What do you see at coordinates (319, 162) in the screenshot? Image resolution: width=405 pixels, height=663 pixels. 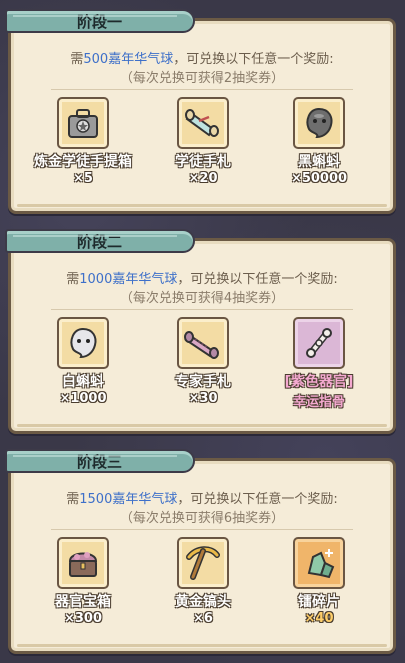 I see `reward-name: 黑蝌蚪` at bounding box center [319, 162].